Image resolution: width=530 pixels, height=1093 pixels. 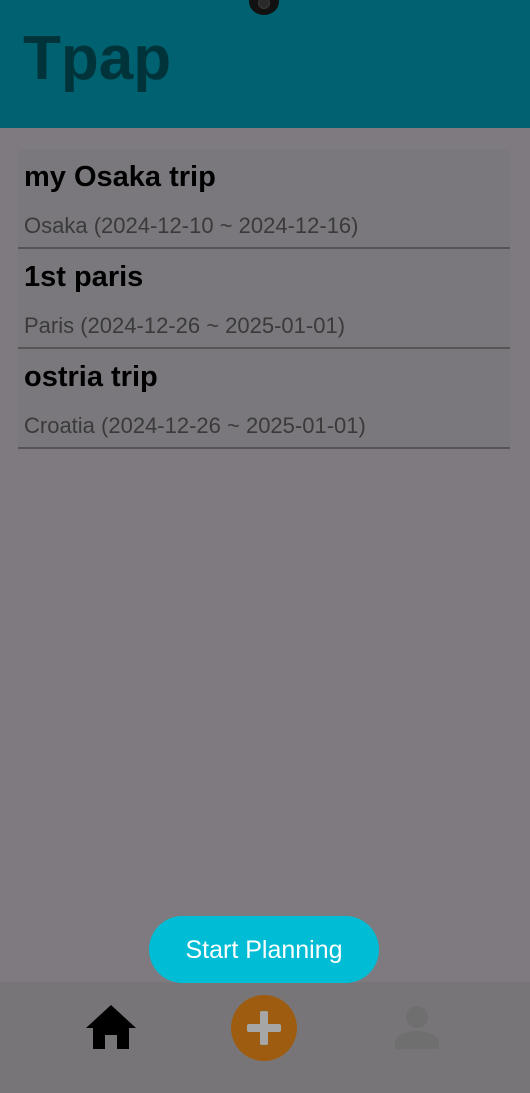 I want to click on home-icon, so click(x=111, y=1027).